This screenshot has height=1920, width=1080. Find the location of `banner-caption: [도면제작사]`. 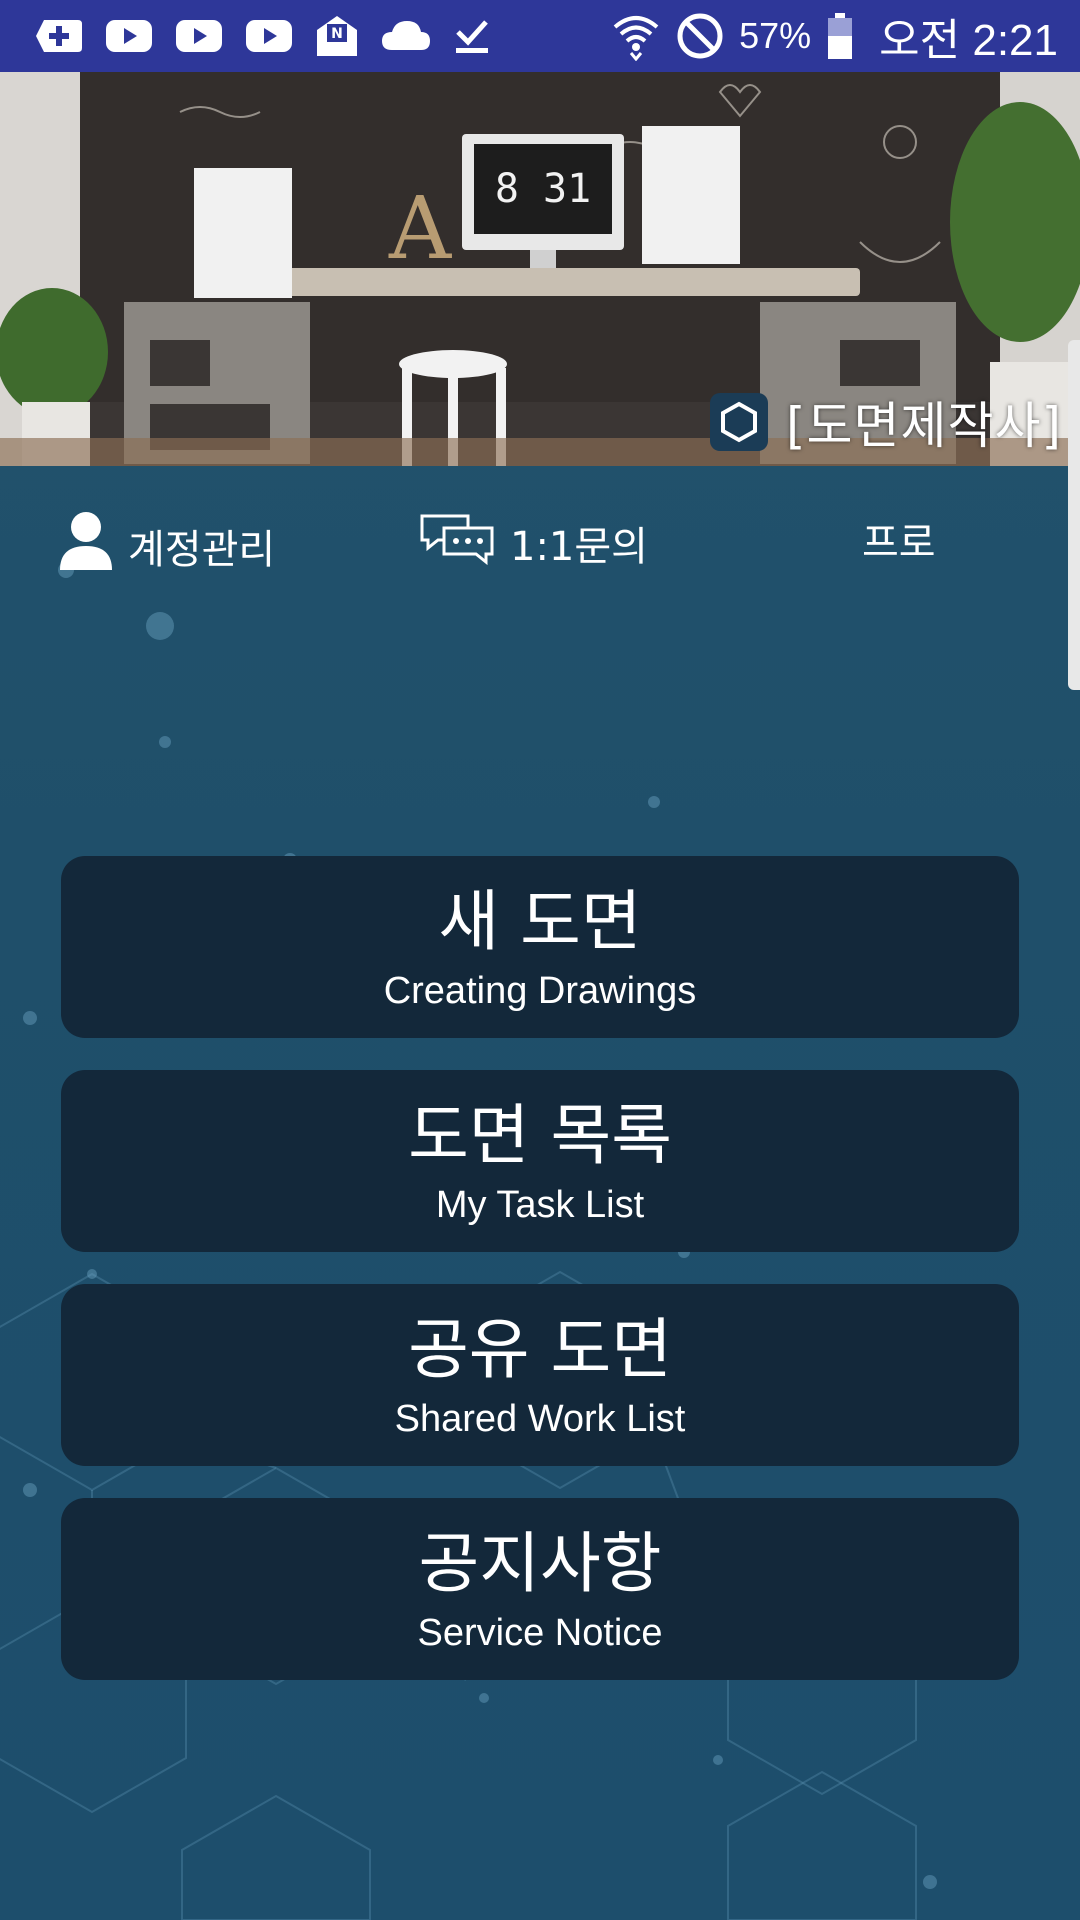

banner-caption: [도면제작사] is located at coordinates (885, 422).